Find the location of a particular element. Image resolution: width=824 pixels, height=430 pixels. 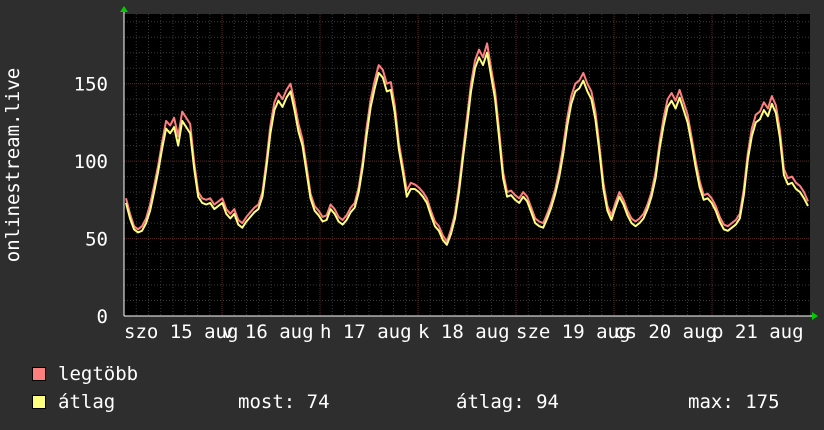

stat-max: max: 175 is located at coordinates (734, 402).